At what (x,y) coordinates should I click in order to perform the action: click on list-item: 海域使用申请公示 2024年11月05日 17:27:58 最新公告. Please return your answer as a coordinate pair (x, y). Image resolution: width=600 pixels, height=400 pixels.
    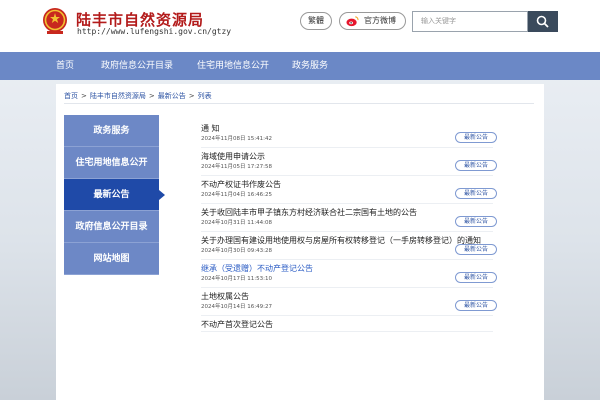
    Looking at the image, I should click on (349, 162).